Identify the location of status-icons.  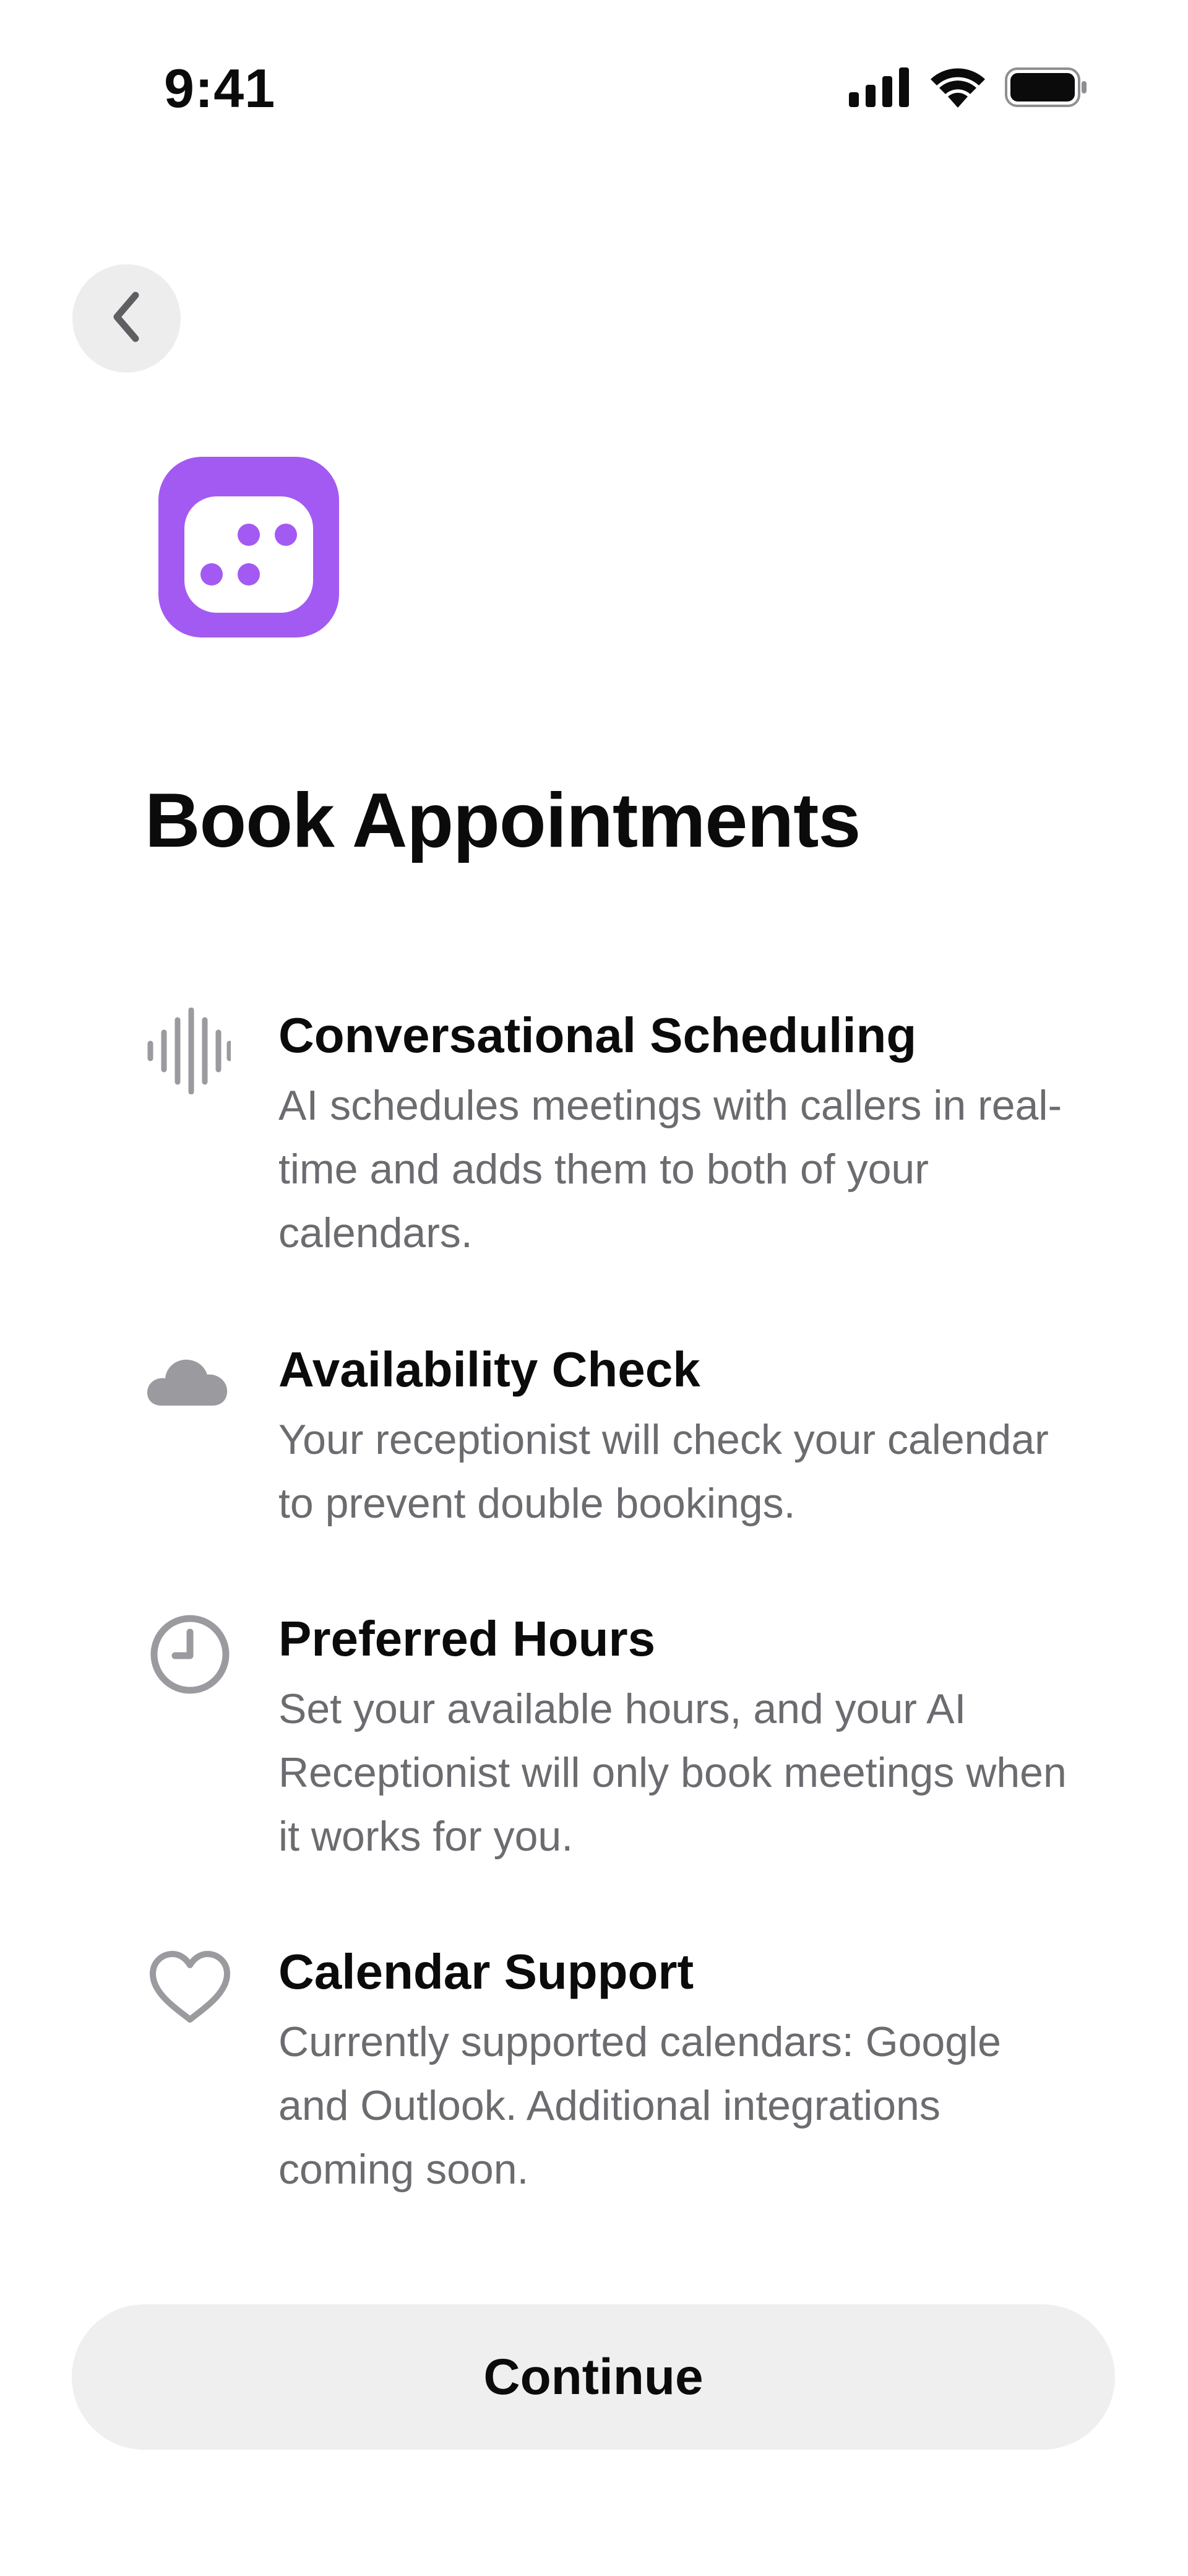
(968, 89).